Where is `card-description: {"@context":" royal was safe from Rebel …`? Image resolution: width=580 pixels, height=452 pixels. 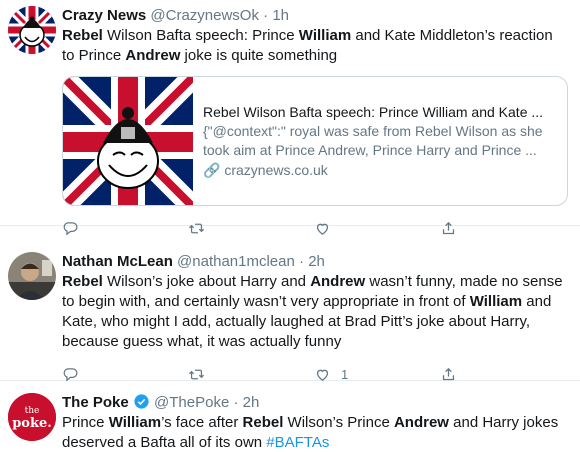
card-description: {"@context":" royal was safe from Rebel … is located at coordinates (373, 140).